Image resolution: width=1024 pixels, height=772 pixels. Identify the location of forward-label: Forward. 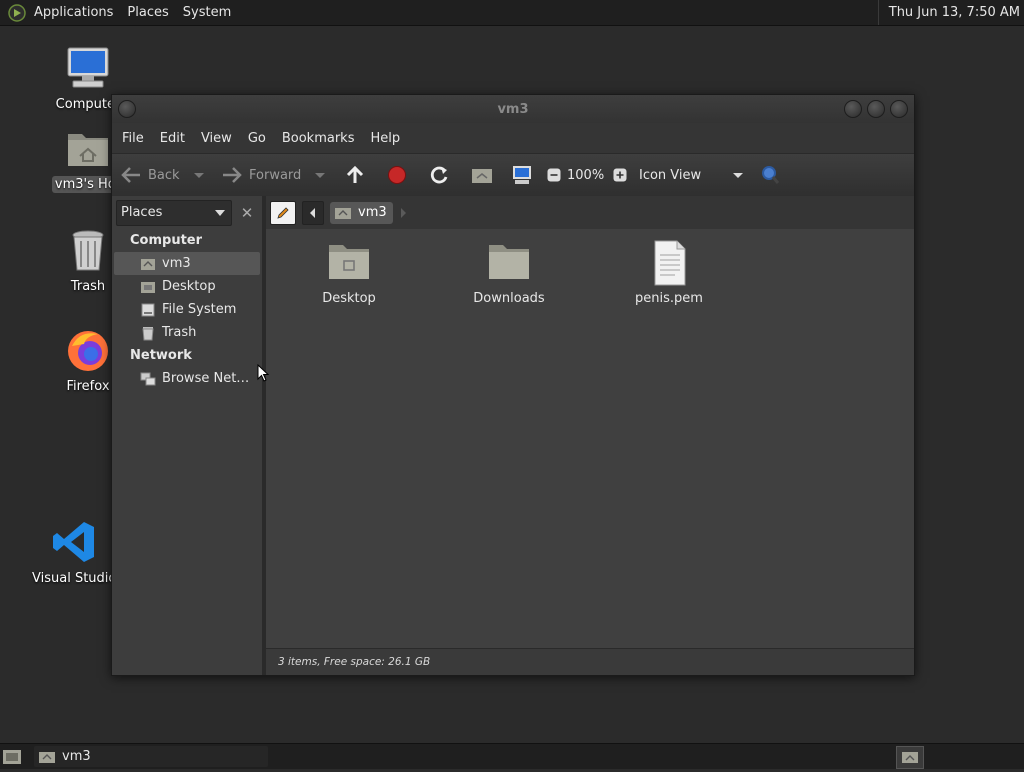
(275, 175).